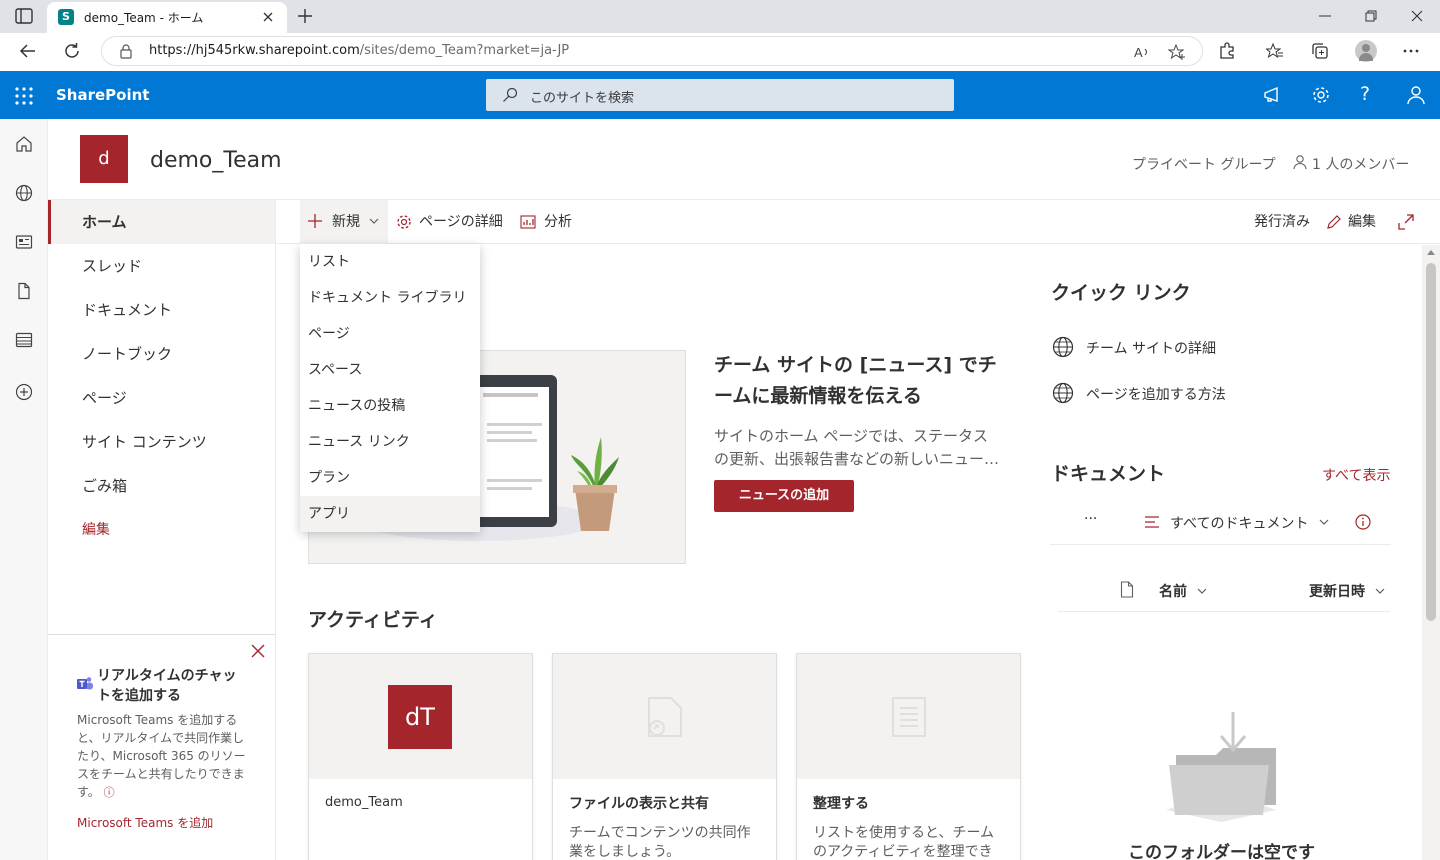 The image size is (1440, 860). Describe the element at coordinates (24, 16) in the screenshot. I see `tab-actions-icon` at that location.